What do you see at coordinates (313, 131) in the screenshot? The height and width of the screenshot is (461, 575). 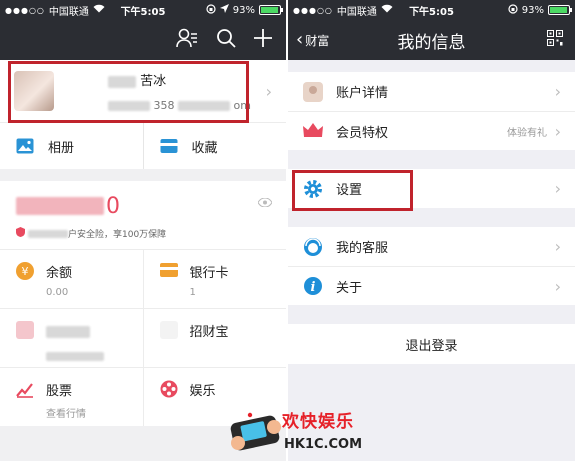 I see `crown-icon` at bounding box center [313, 131].